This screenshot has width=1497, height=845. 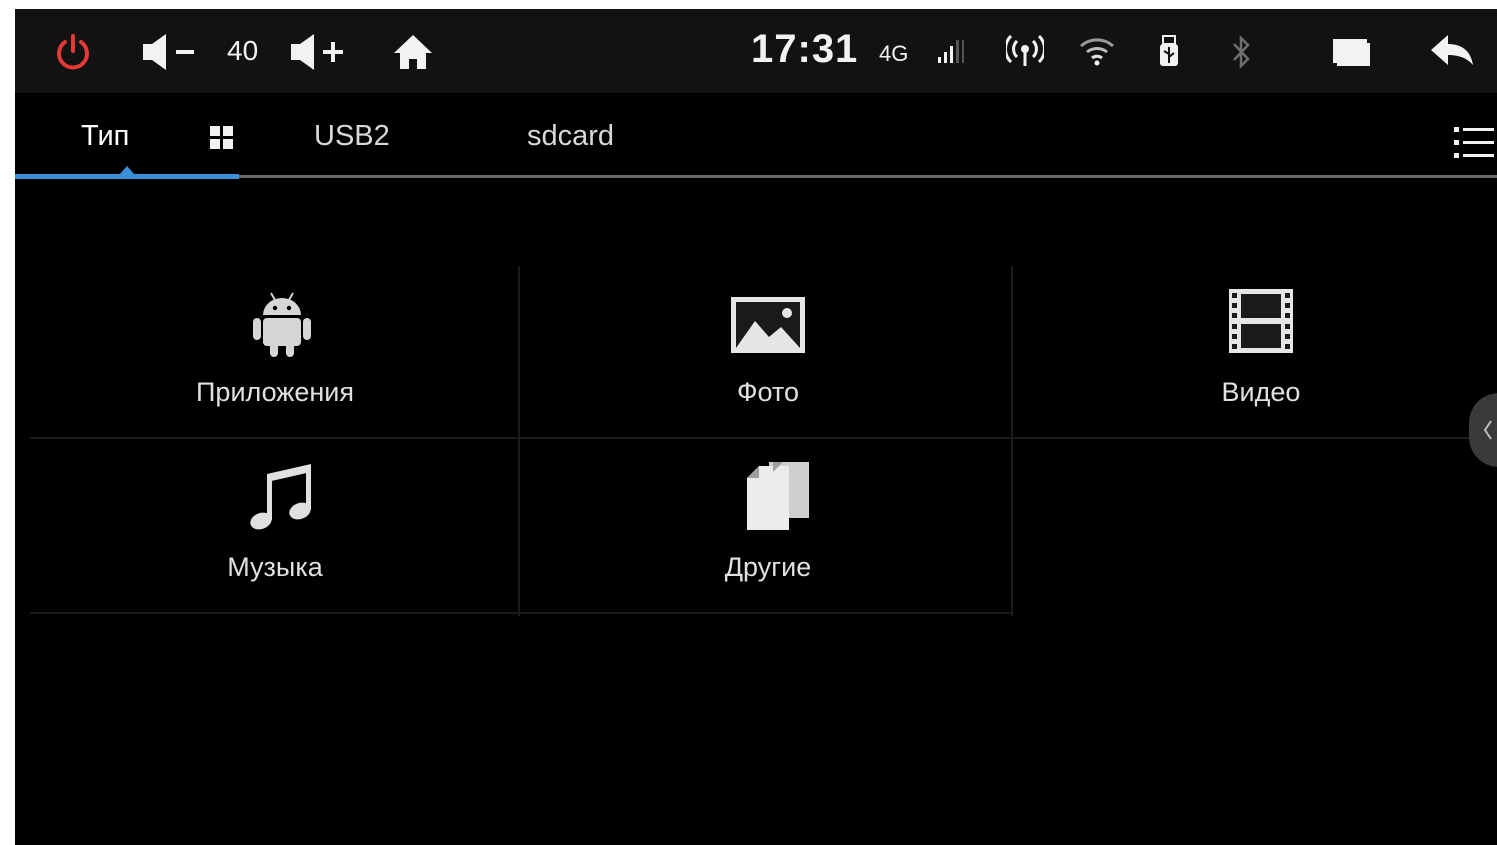 What do you see at coordinates (1261, 392) in the screenshot?
I see `category-label: Видео` at bounding box center [1261, 392].